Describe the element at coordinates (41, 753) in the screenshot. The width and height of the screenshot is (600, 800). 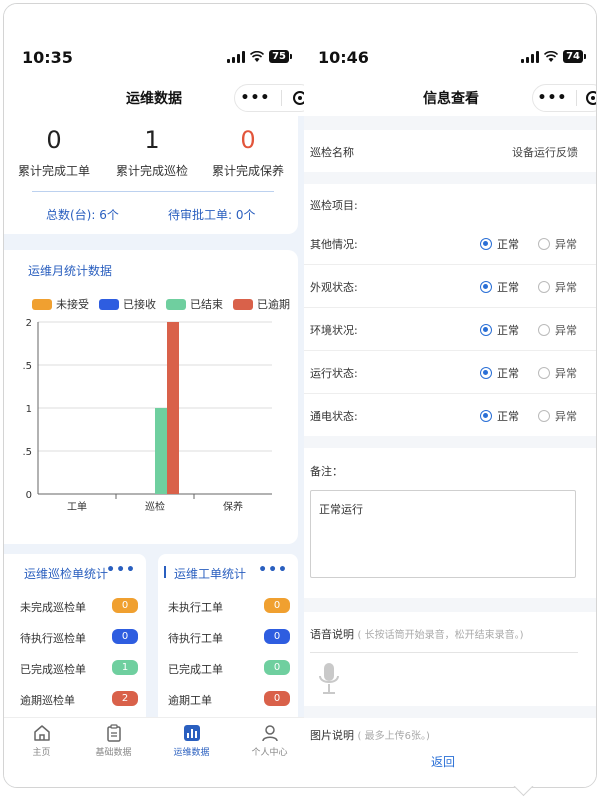
I see `tab-label: 主页` at that location.